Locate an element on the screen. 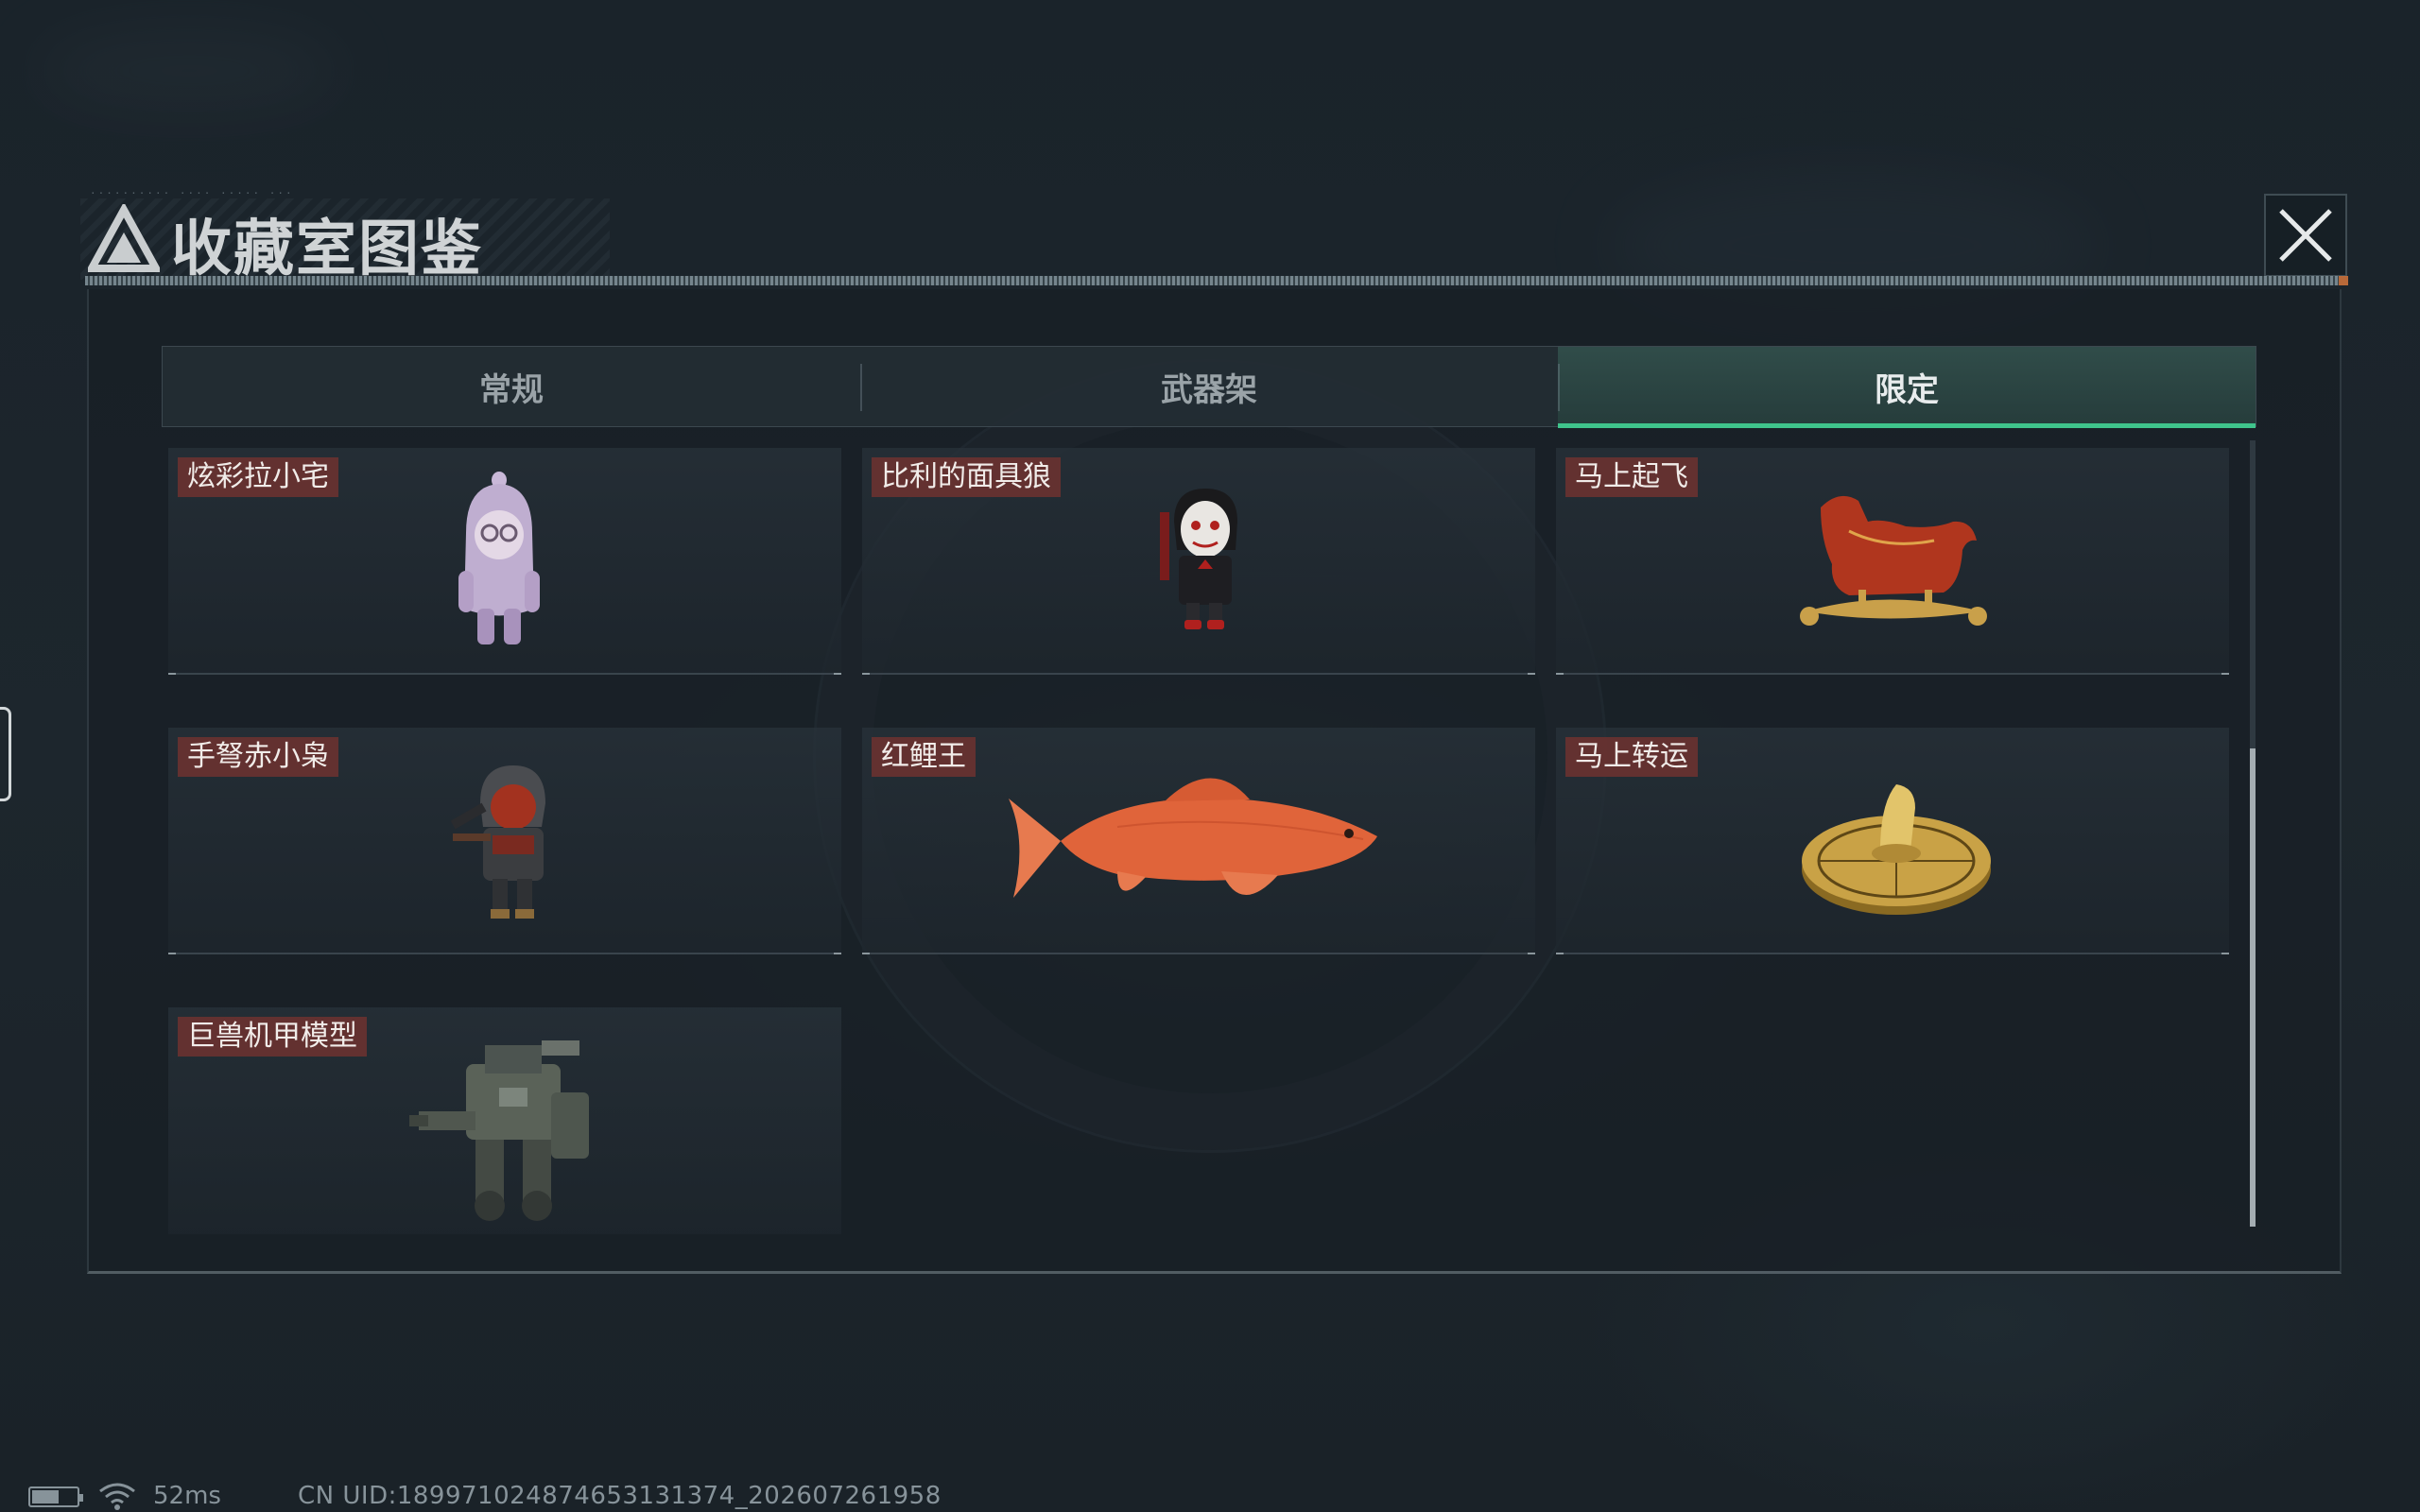 The height and width of the screenshot is (1512, 2420). collection-item: 比利的面具狼 is located at coordinates (1198, 561).